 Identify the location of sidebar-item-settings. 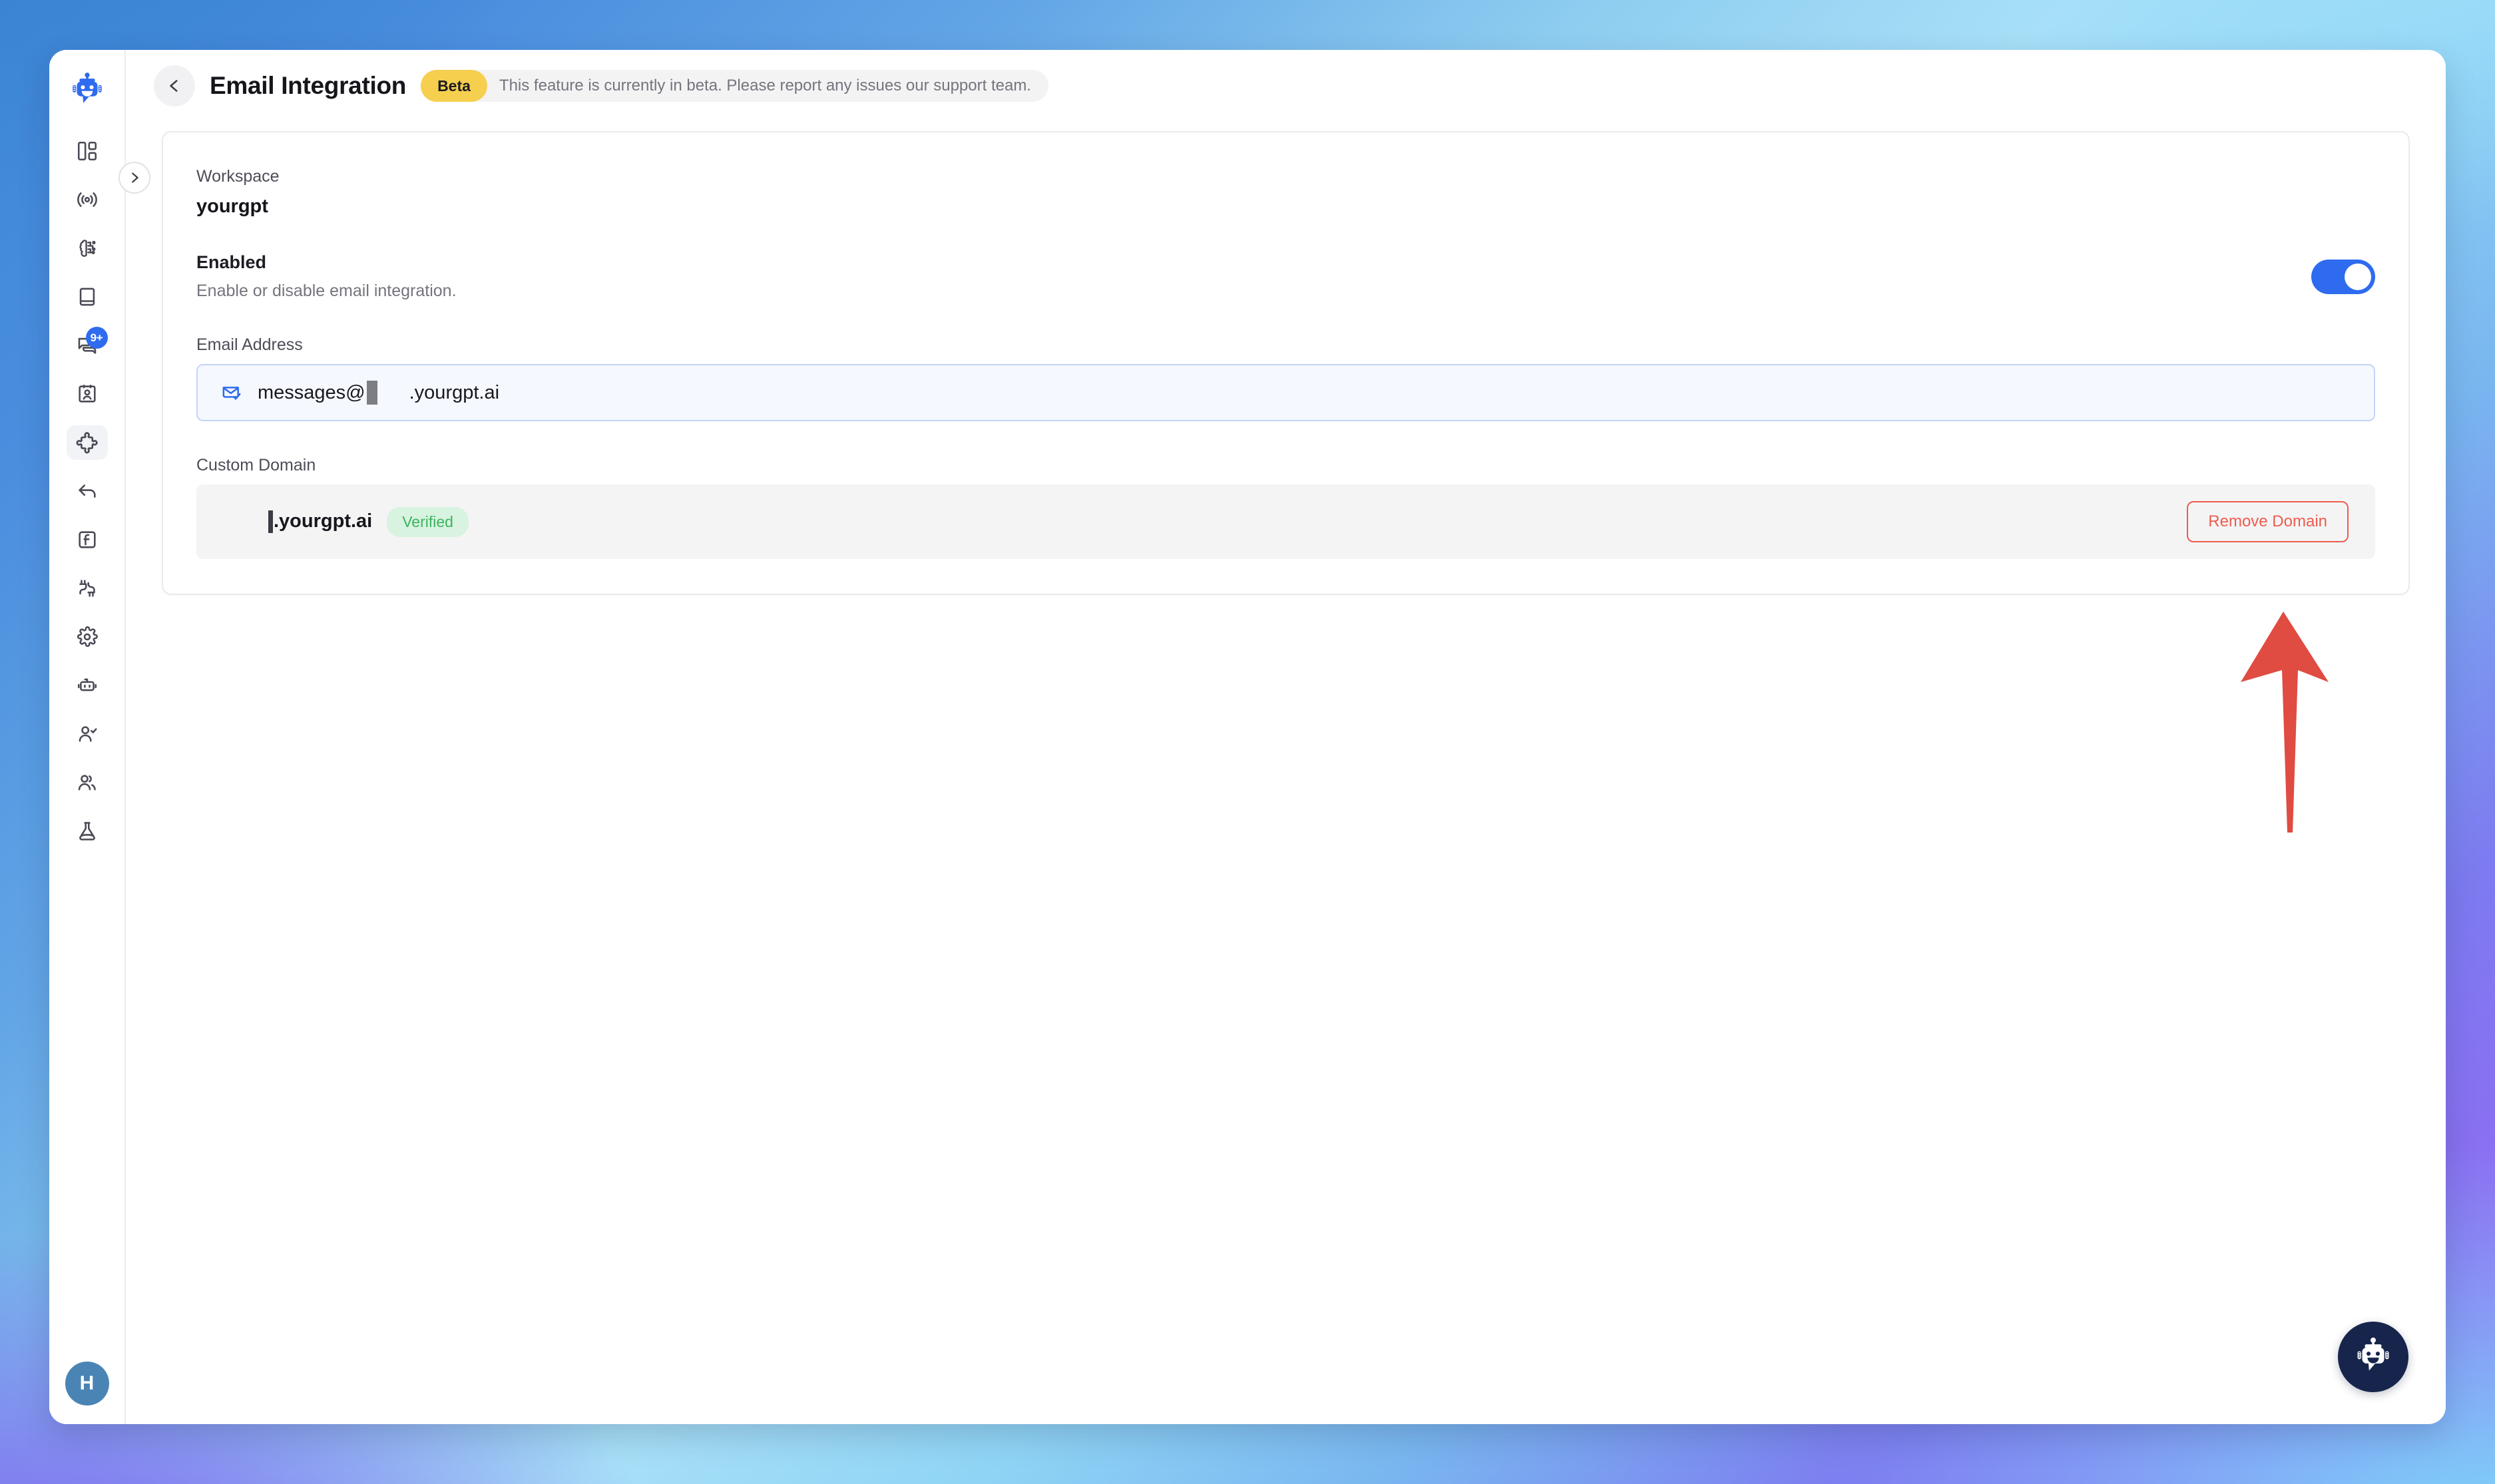
(87, 637).